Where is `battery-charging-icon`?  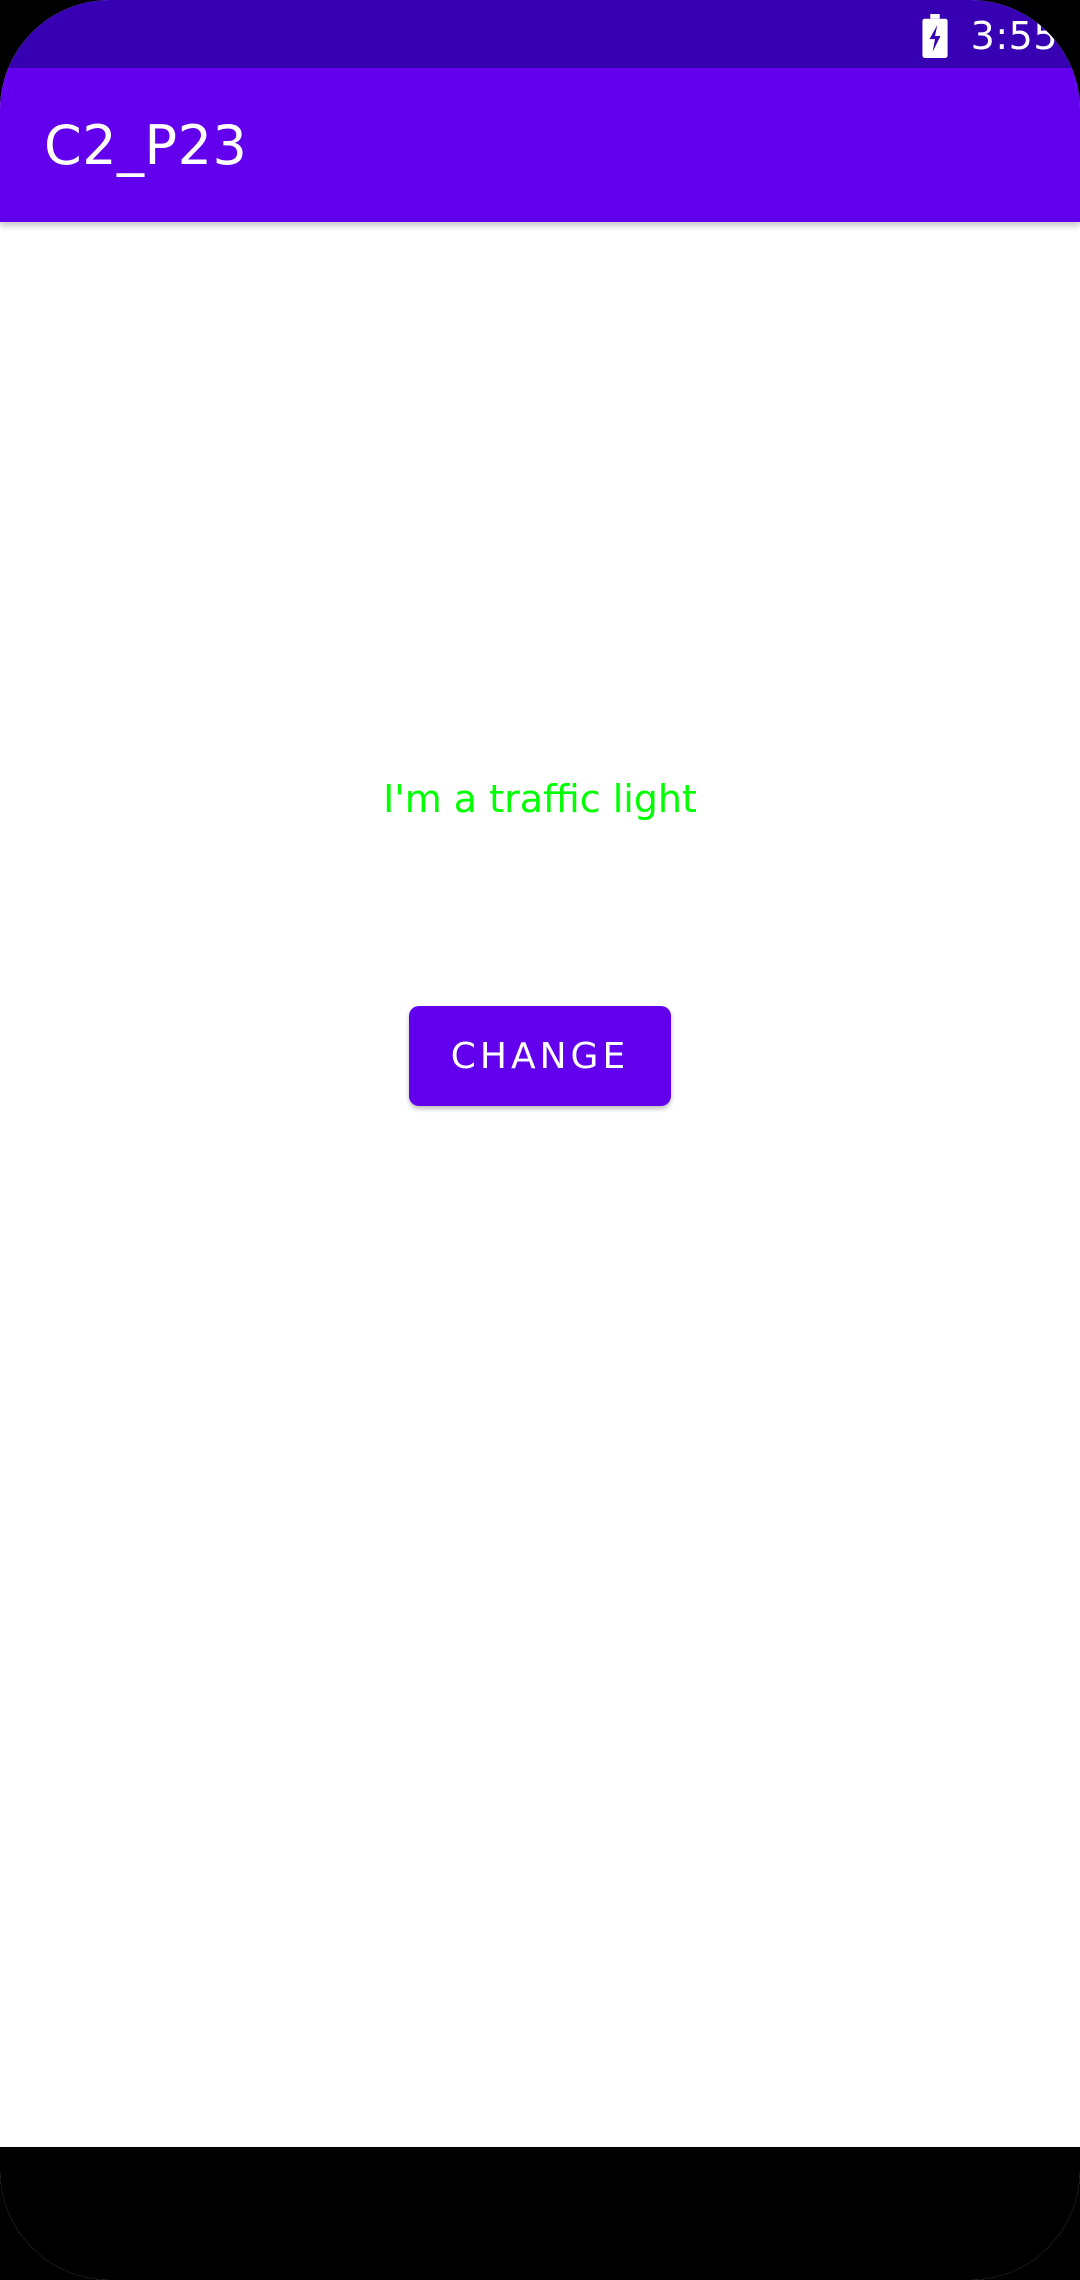
battery-charging-icon is located at coordinates (935, 36).